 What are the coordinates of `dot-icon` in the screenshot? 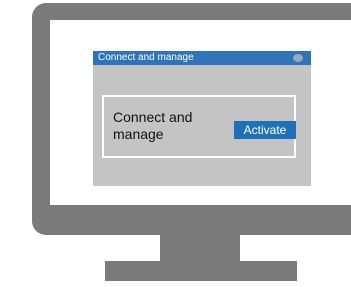 It's located at (298, 58).